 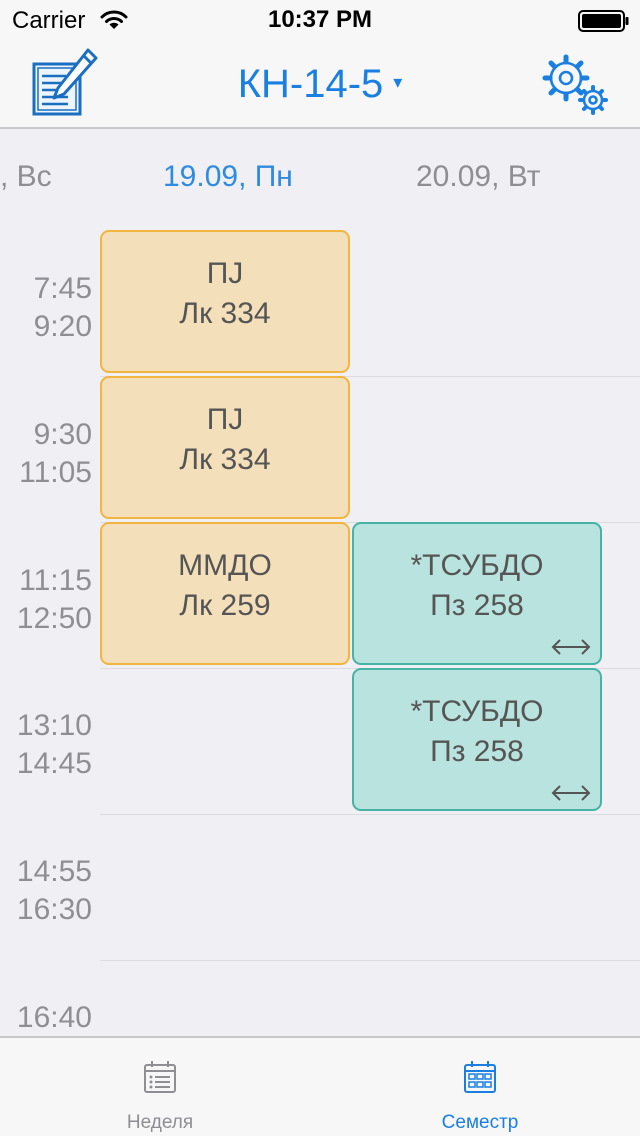 What do you see at coordinates (160, 1122) in the screenshot?
I see `tab-week-label: Неделя` at bounding box center [160, 1122].